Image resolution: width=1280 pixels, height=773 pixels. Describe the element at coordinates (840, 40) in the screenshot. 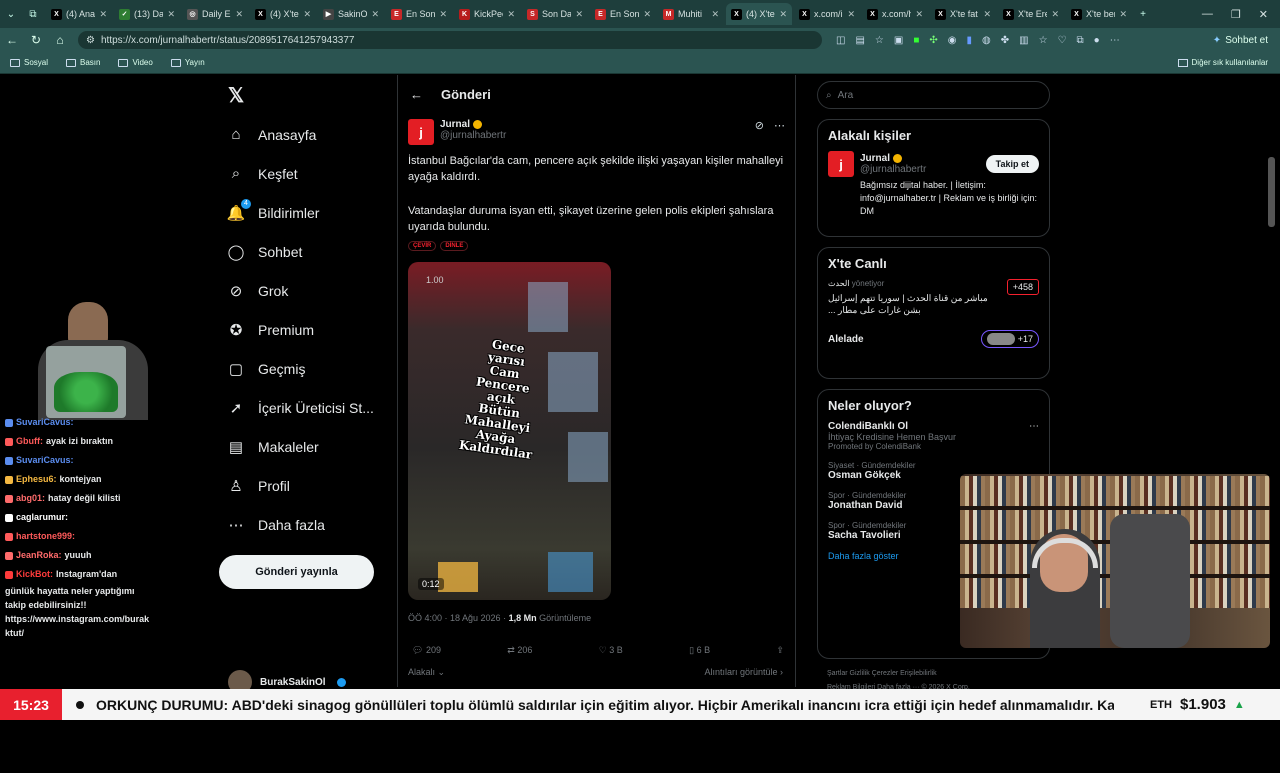

I see `split-view-icon: ◫` at that location.